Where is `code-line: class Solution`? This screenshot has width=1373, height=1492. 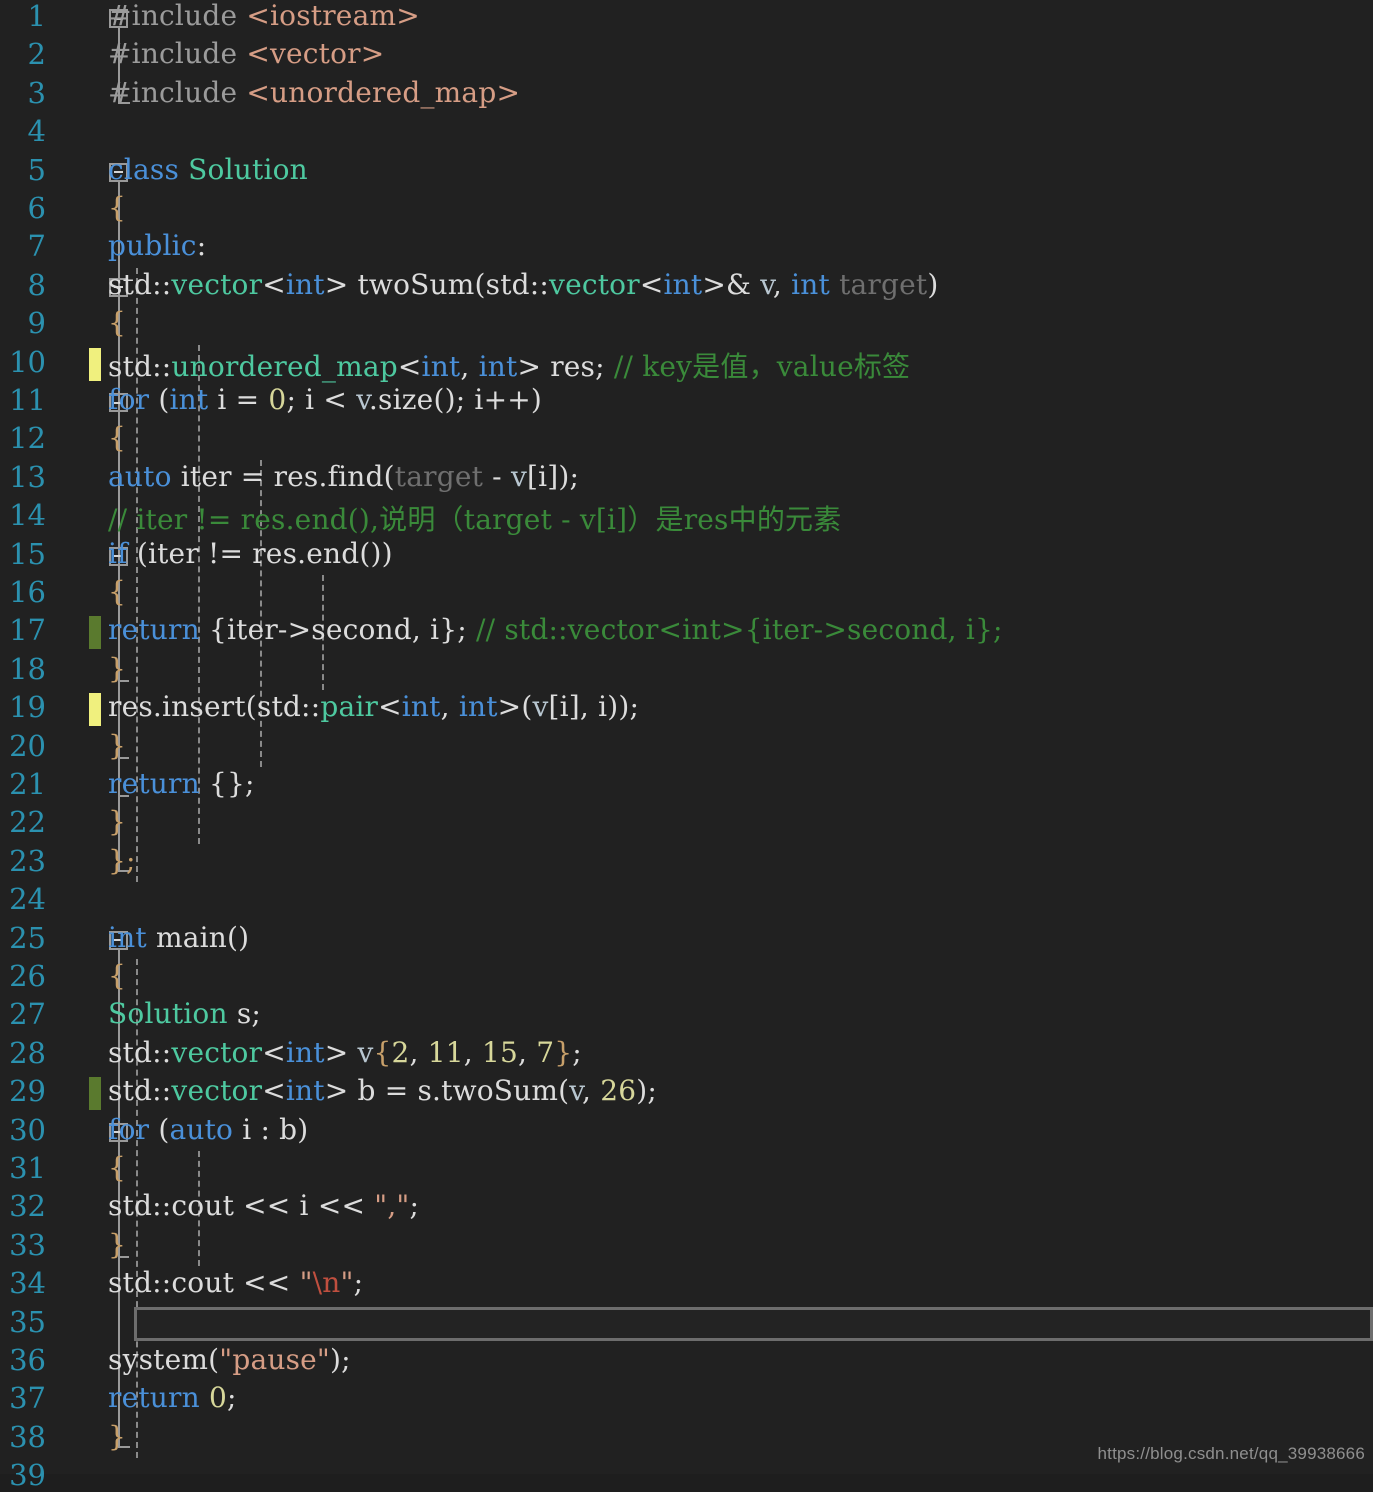 code-line: class Solution is located at coordinates (208, 169).